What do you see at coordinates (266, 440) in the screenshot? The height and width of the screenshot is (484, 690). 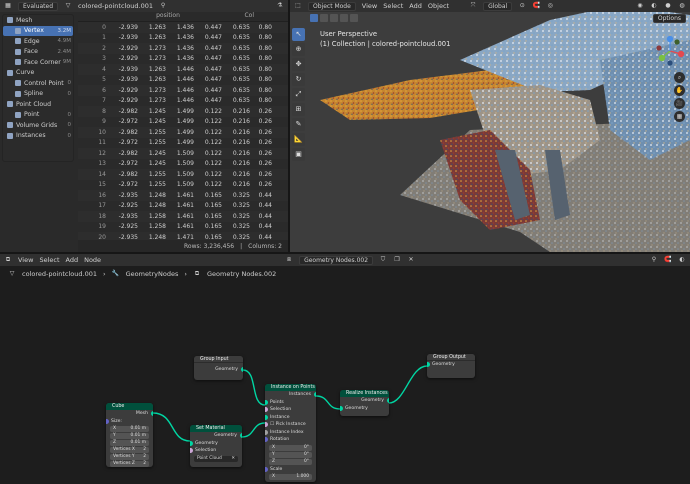 I see `socket-rotation-in` at bounding box center [266, 440].